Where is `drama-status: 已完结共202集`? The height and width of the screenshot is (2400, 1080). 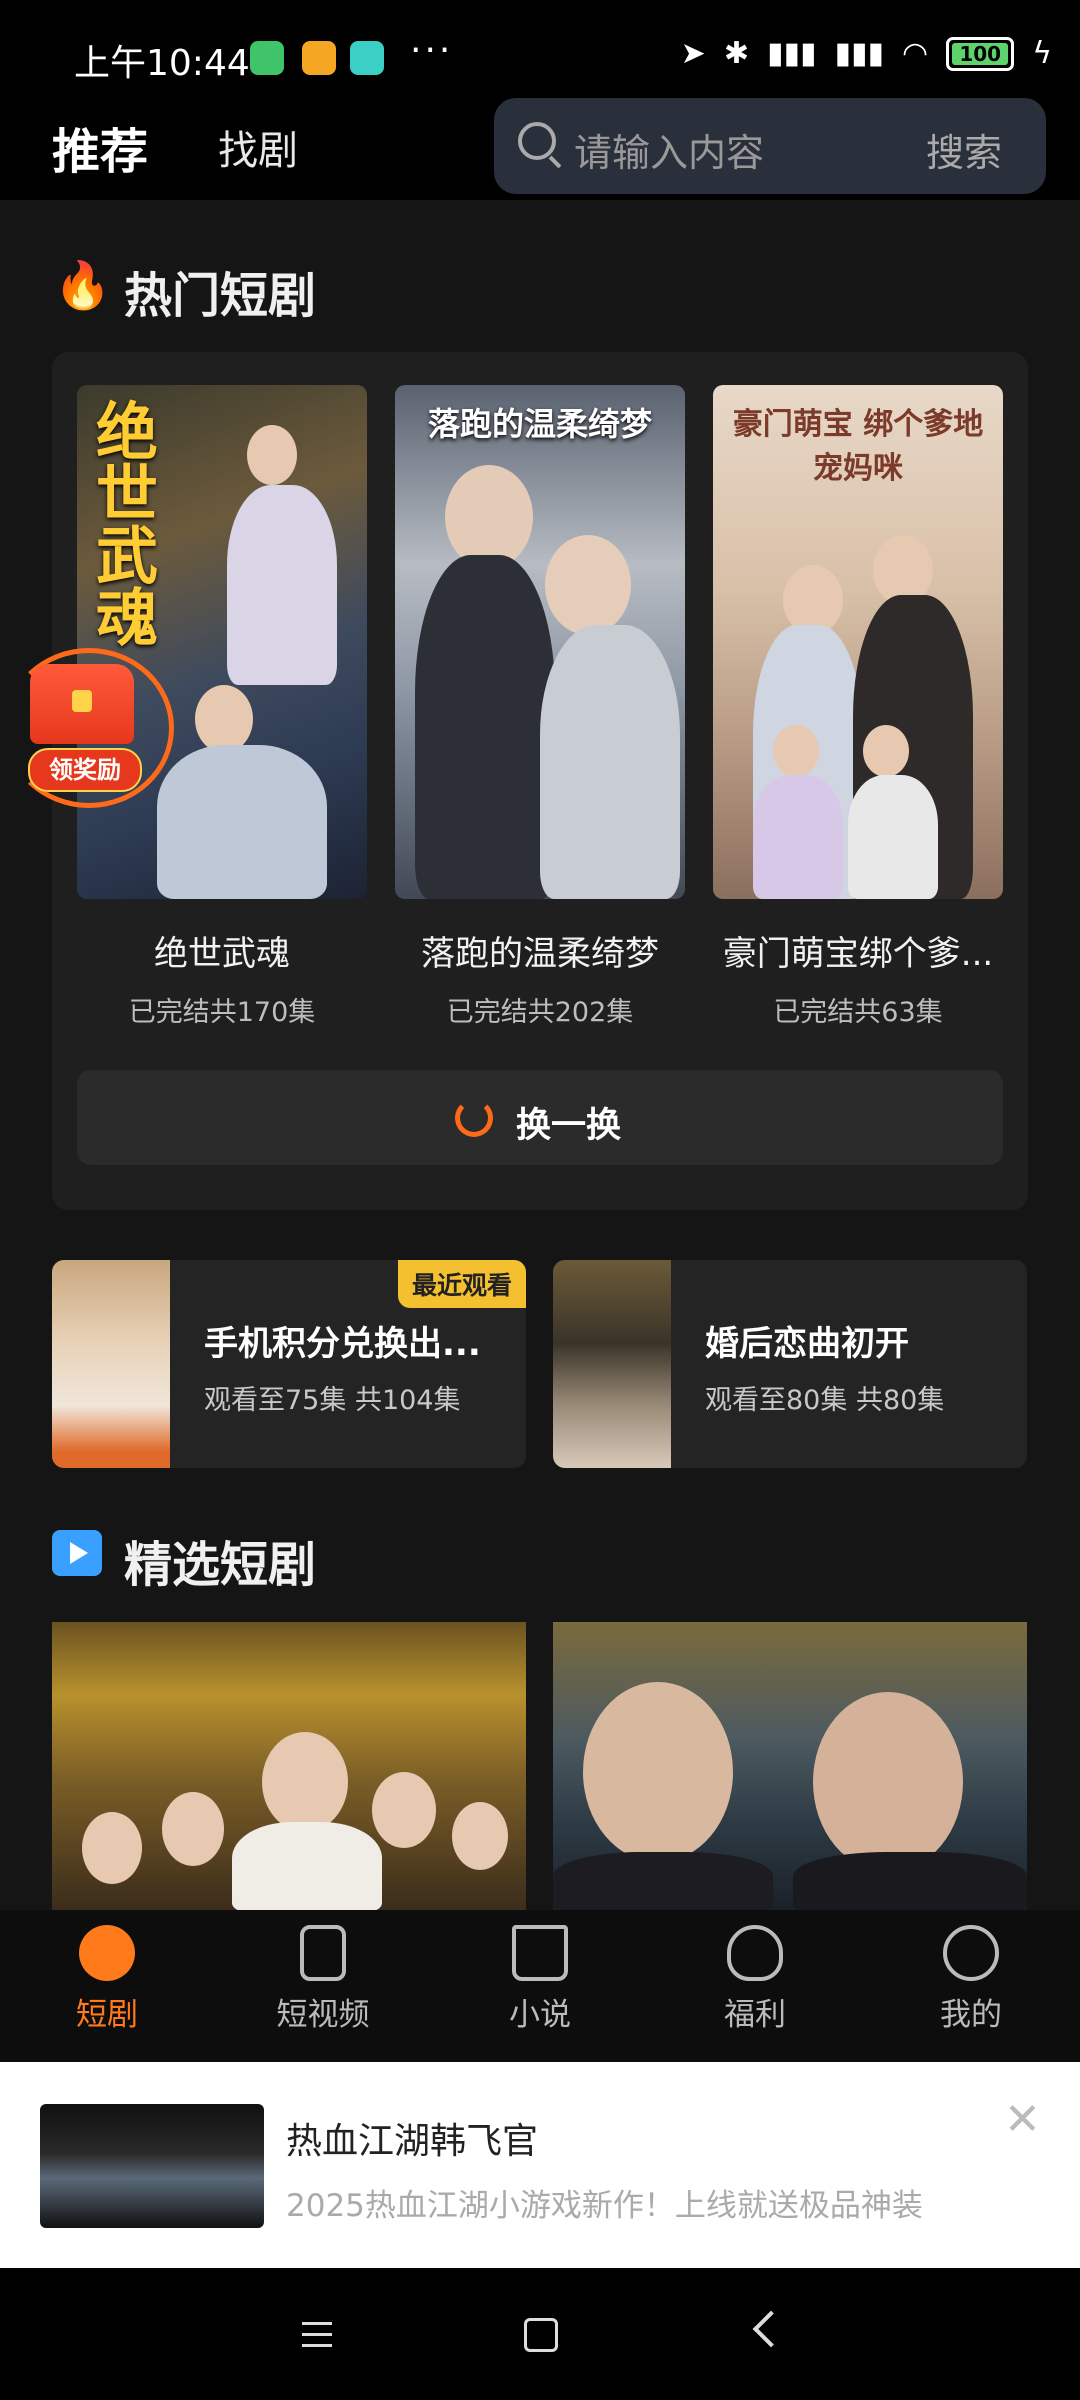
drama-status: 已完结共202集 is located at coordinates (540, 1012).